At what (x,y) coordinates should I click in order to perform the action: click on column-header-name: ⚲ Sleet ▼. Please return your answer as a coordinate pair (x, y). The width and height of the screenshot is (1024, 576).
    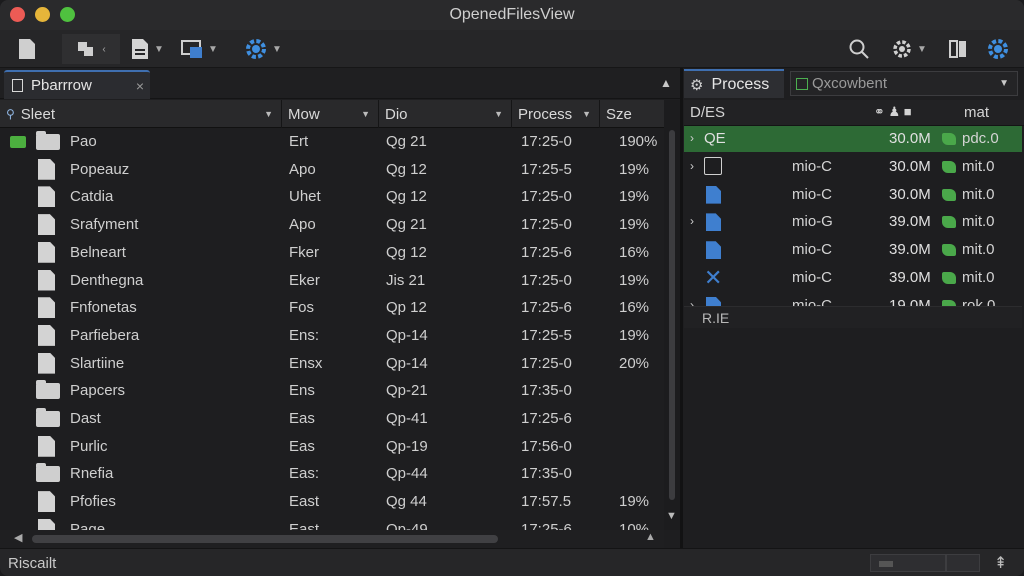
    Looking at the image, I should click on (141, 114).